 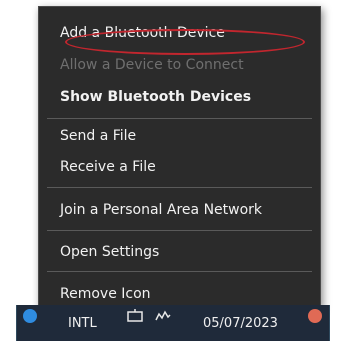 What do you see at coordinates (155, 97) in the screenshot?
I see `menu-item-show-bluetooth-devices: Show Bluetooth Devices` at bounding box center [155, 97].